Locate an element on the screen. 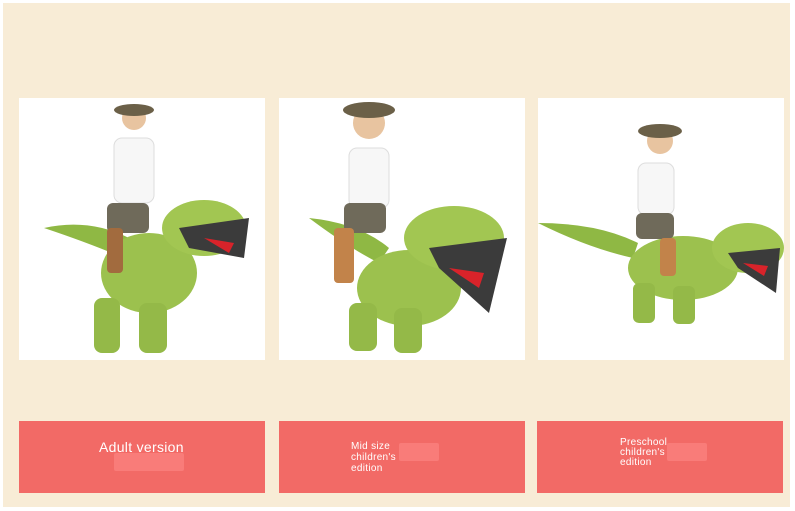  label-text: Preschool children's edition is located at coordinates (644, 452).